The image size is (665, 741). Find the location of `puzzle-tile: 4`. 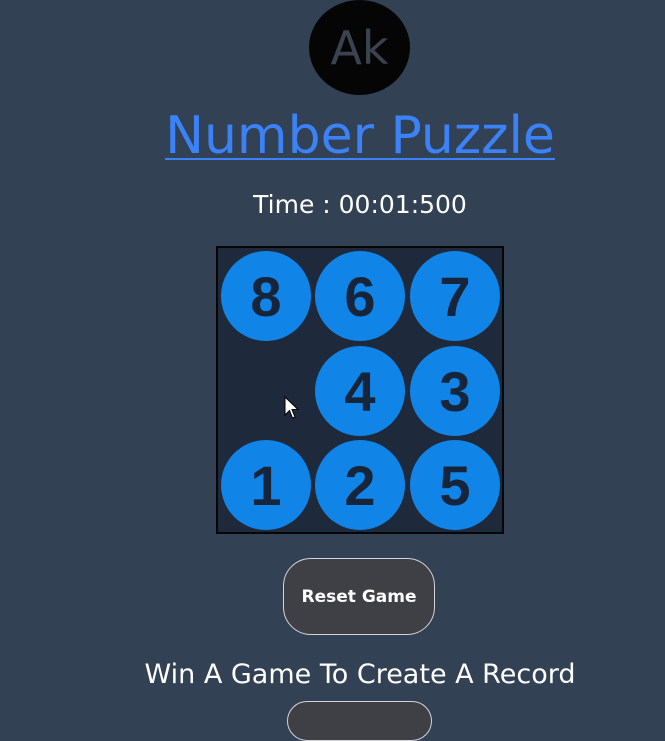

puzzle-tile: 4 is located at coordinates (360, 391).